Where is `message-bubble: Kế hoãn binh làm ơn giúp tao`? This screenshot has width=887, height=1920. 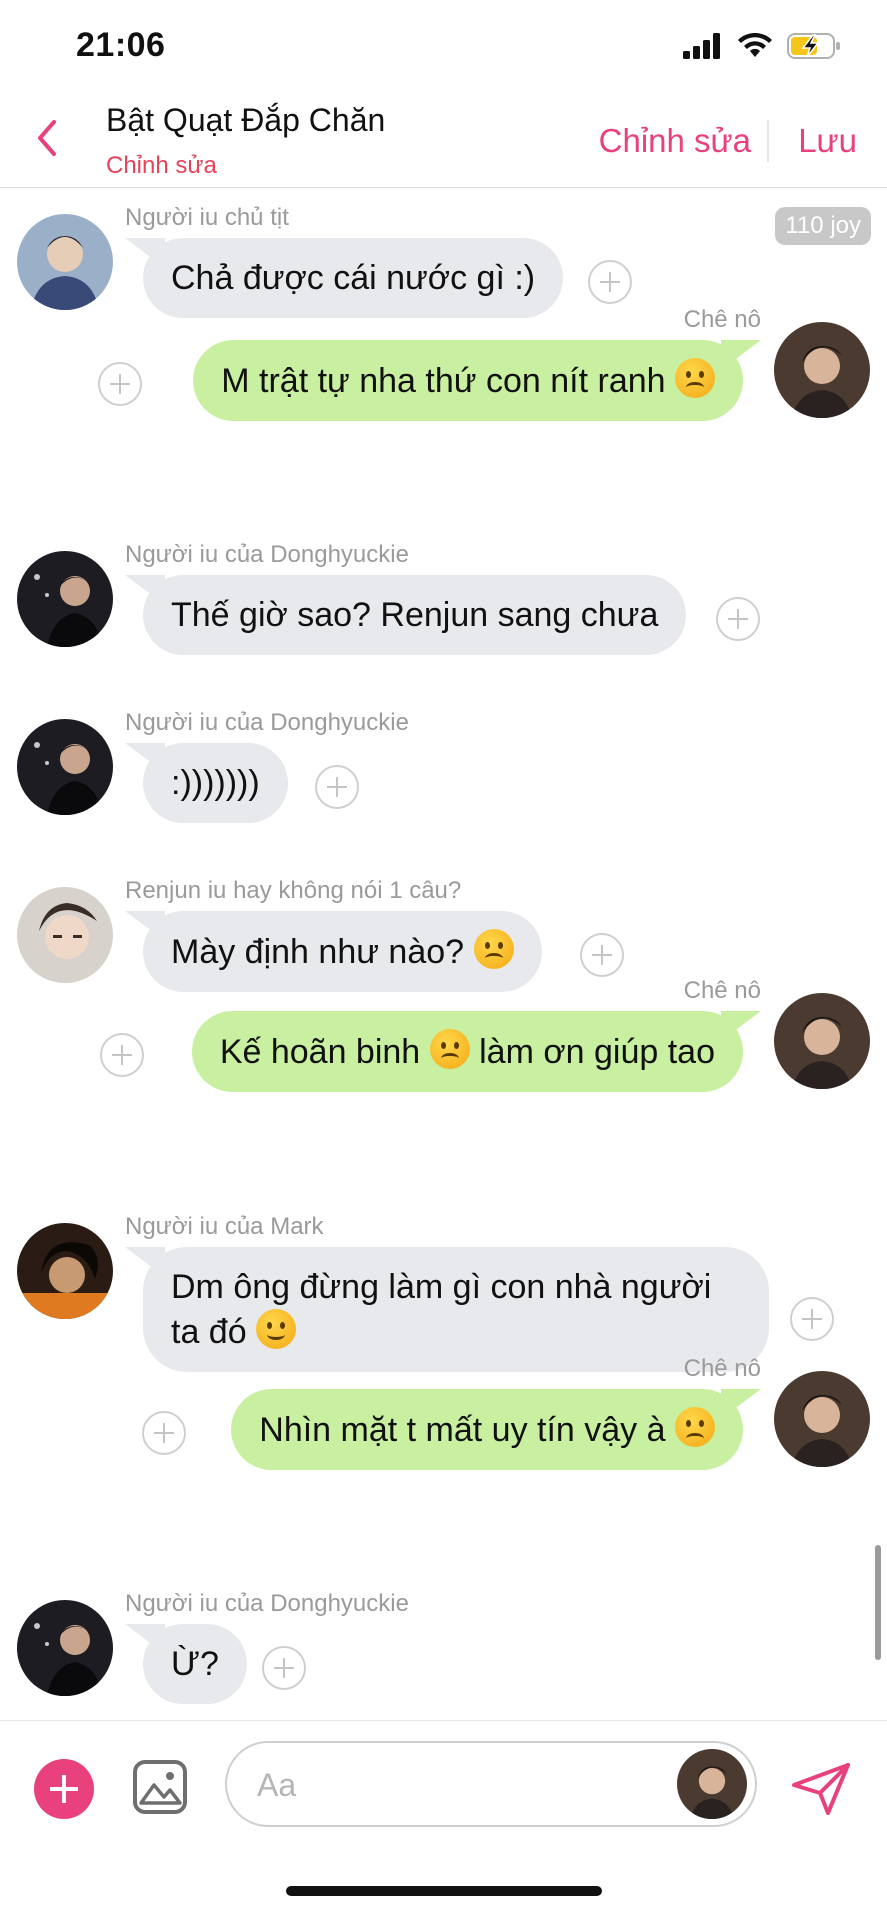 message-bubble: Kế hoãn binh làm ơn giúp tao is located at coordinates (467, 1051).